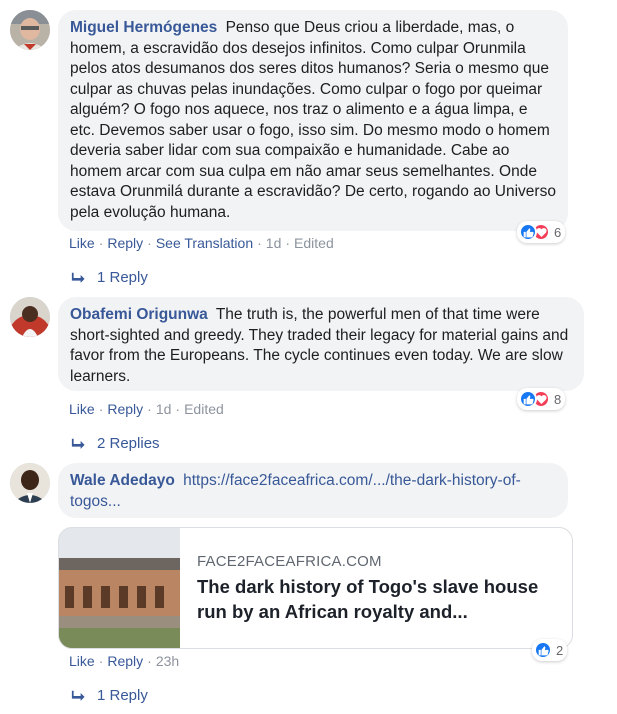 The height and width of the screenshot is (714, 617). I want to click on comment-actions: Like · Reply · 23h, so click(124, 661).